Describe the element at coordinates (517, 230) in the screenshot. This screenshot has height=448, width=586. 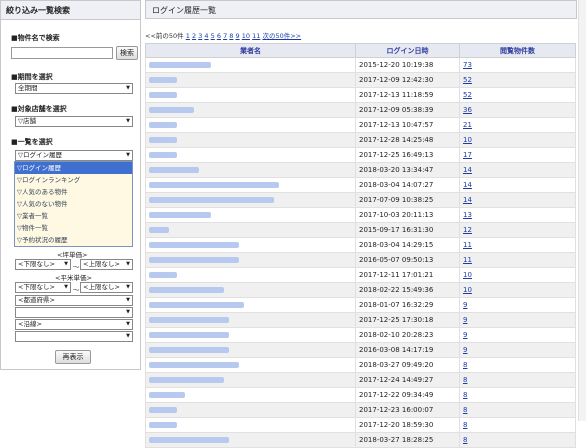
I see `viewed-count-link: 12` at that location.